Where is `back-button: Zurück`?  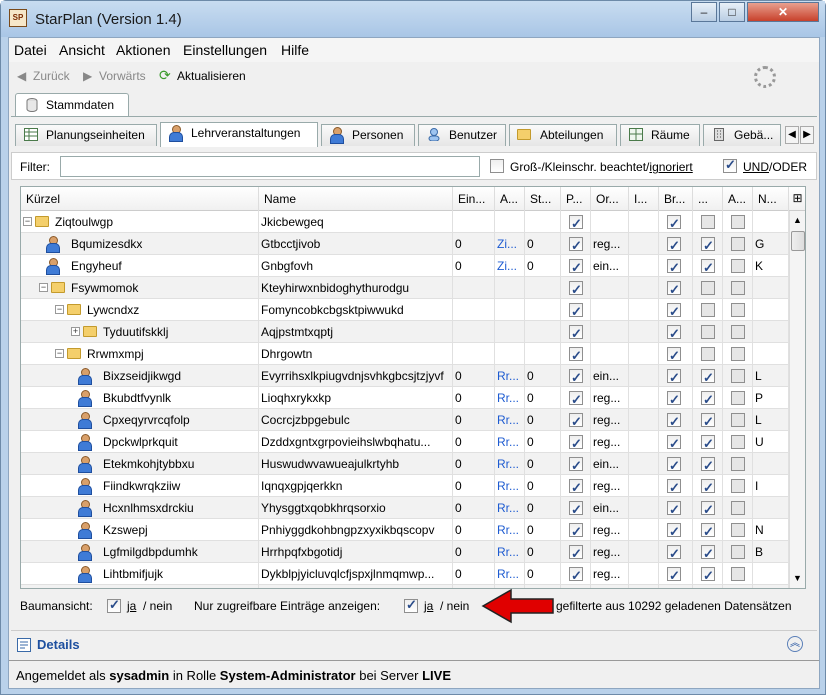
back-button: Zurück is located at coordinates (51, 76).